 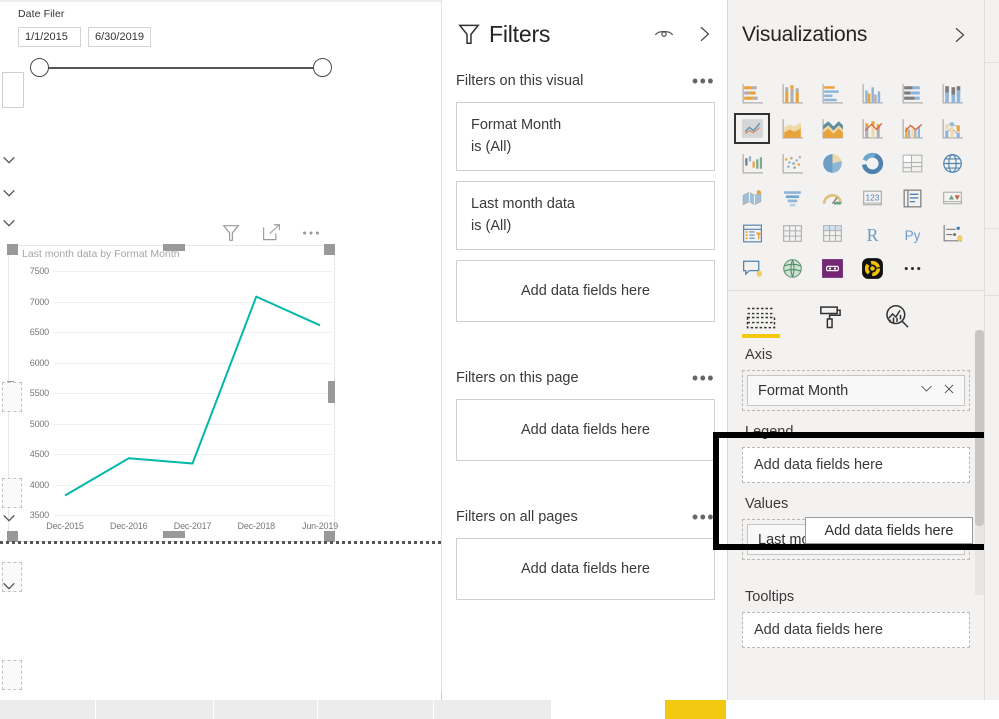 I want to click on field-pill-axis: Format Month, so click(x=856, y=390).